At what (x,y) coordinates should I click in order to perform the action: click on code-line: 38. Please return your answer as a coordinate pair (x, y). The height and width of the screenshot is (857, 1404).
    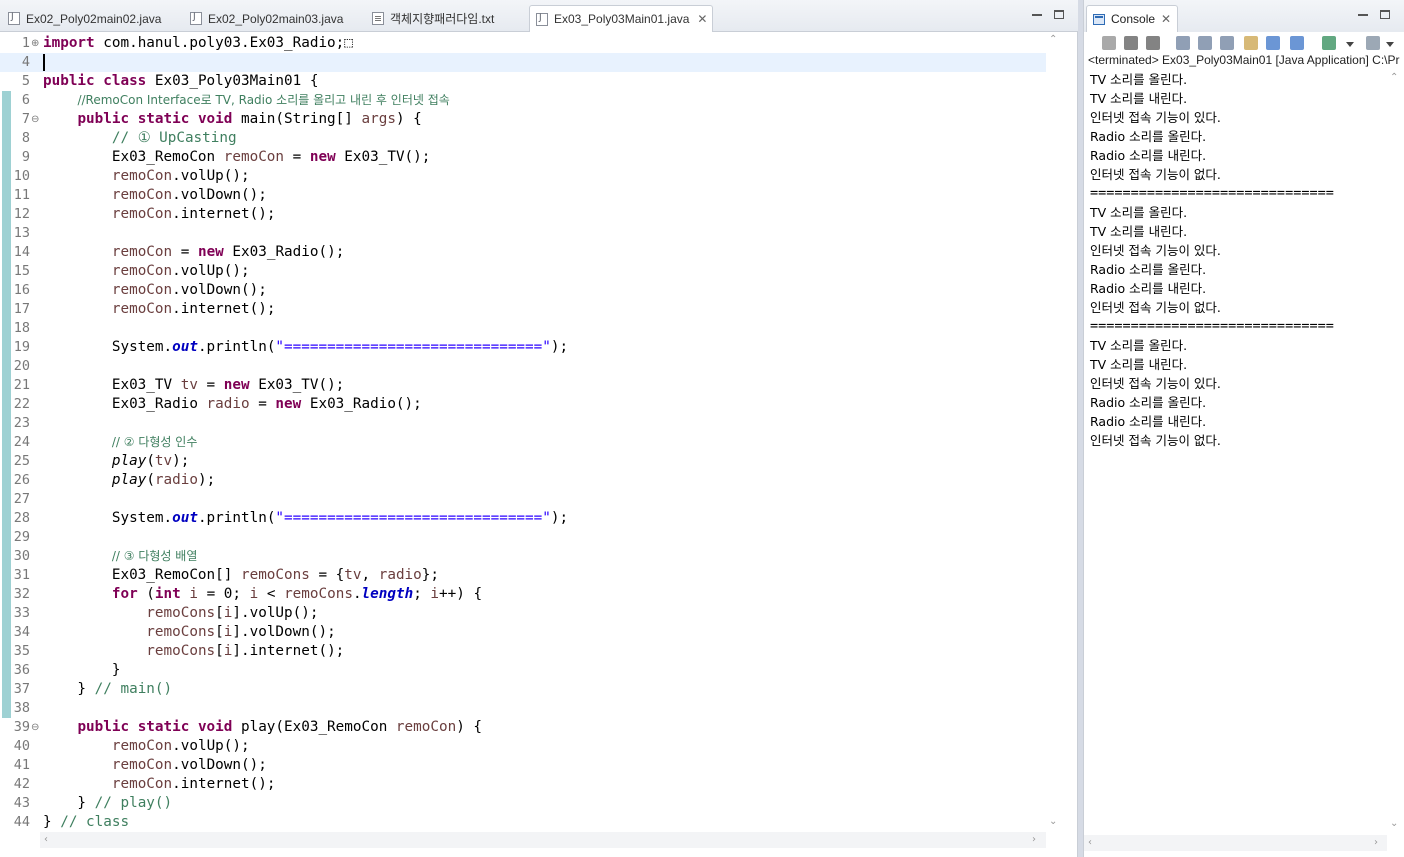
    Looking at the image, I should click on (523, 708).